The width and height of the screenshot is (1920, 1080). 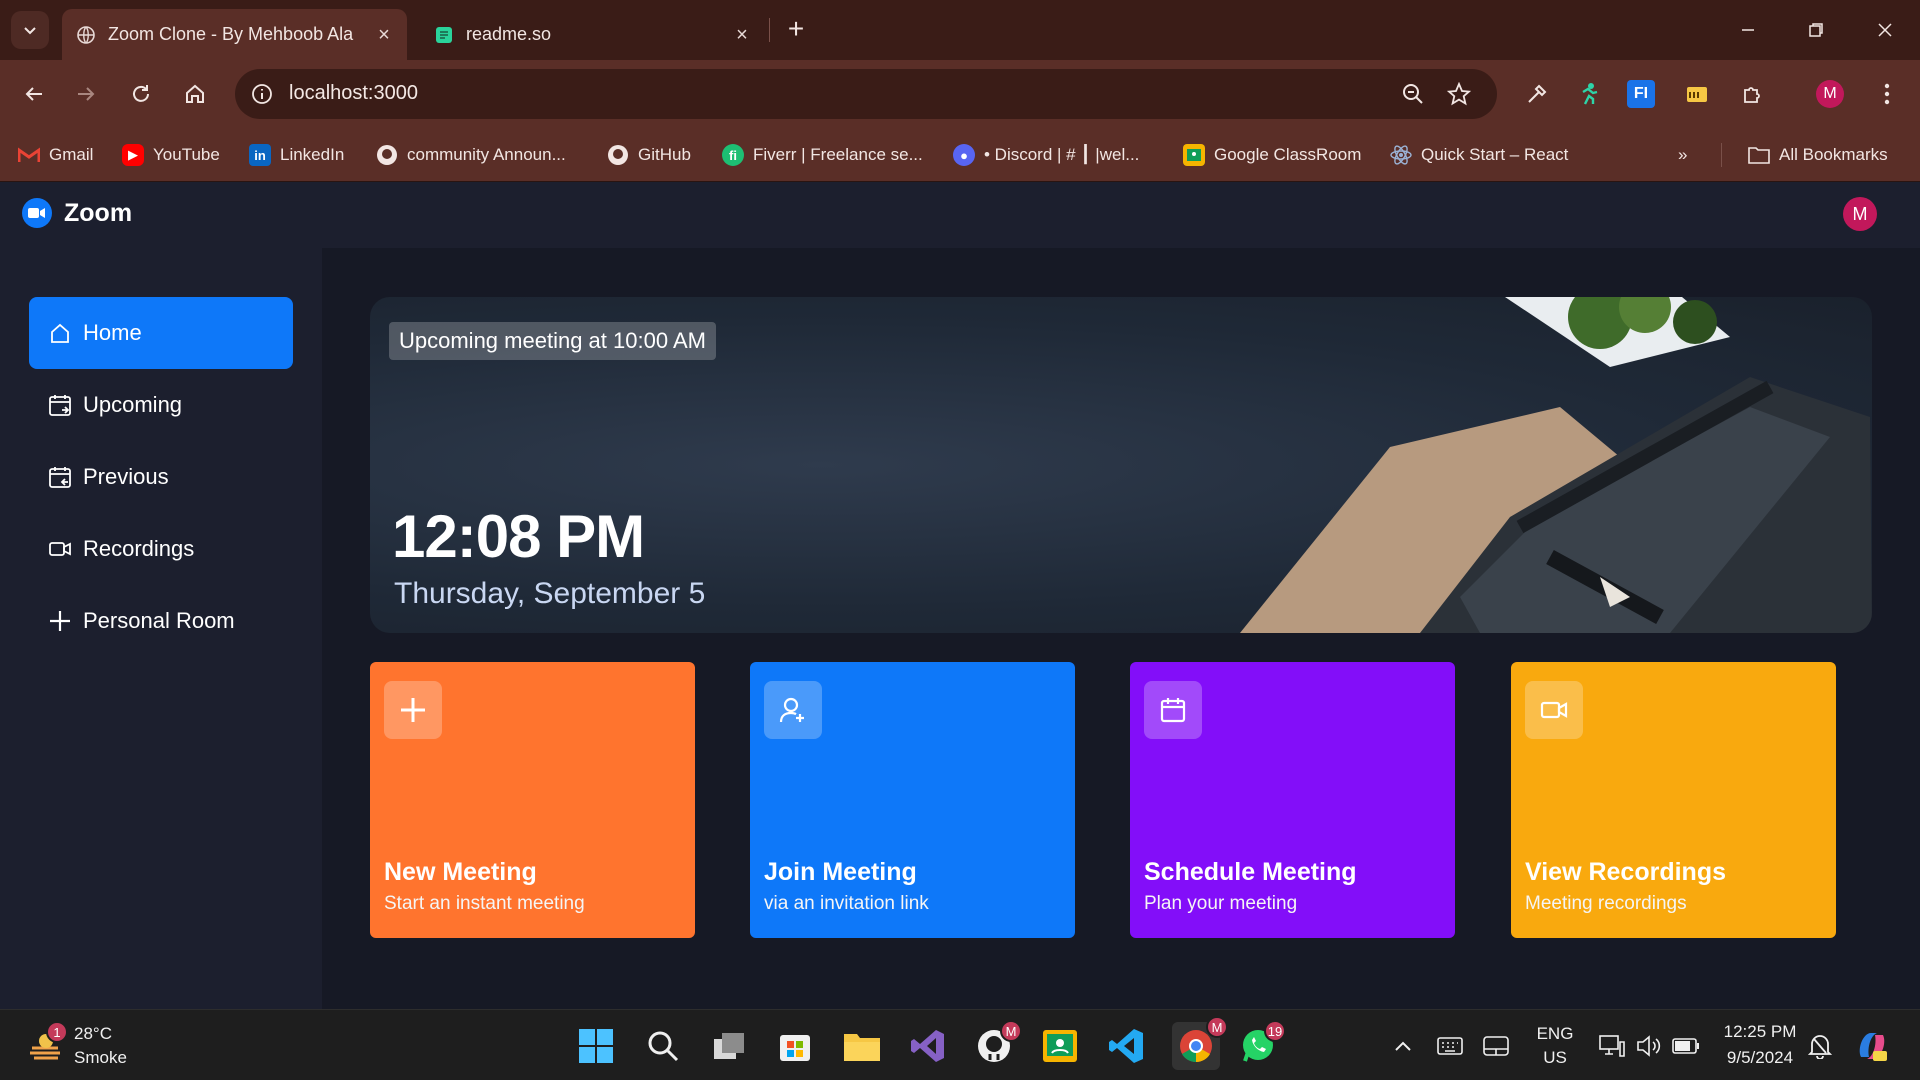 I want to click on bookmark-gmail: Gmail, so click(x=55, y=155).